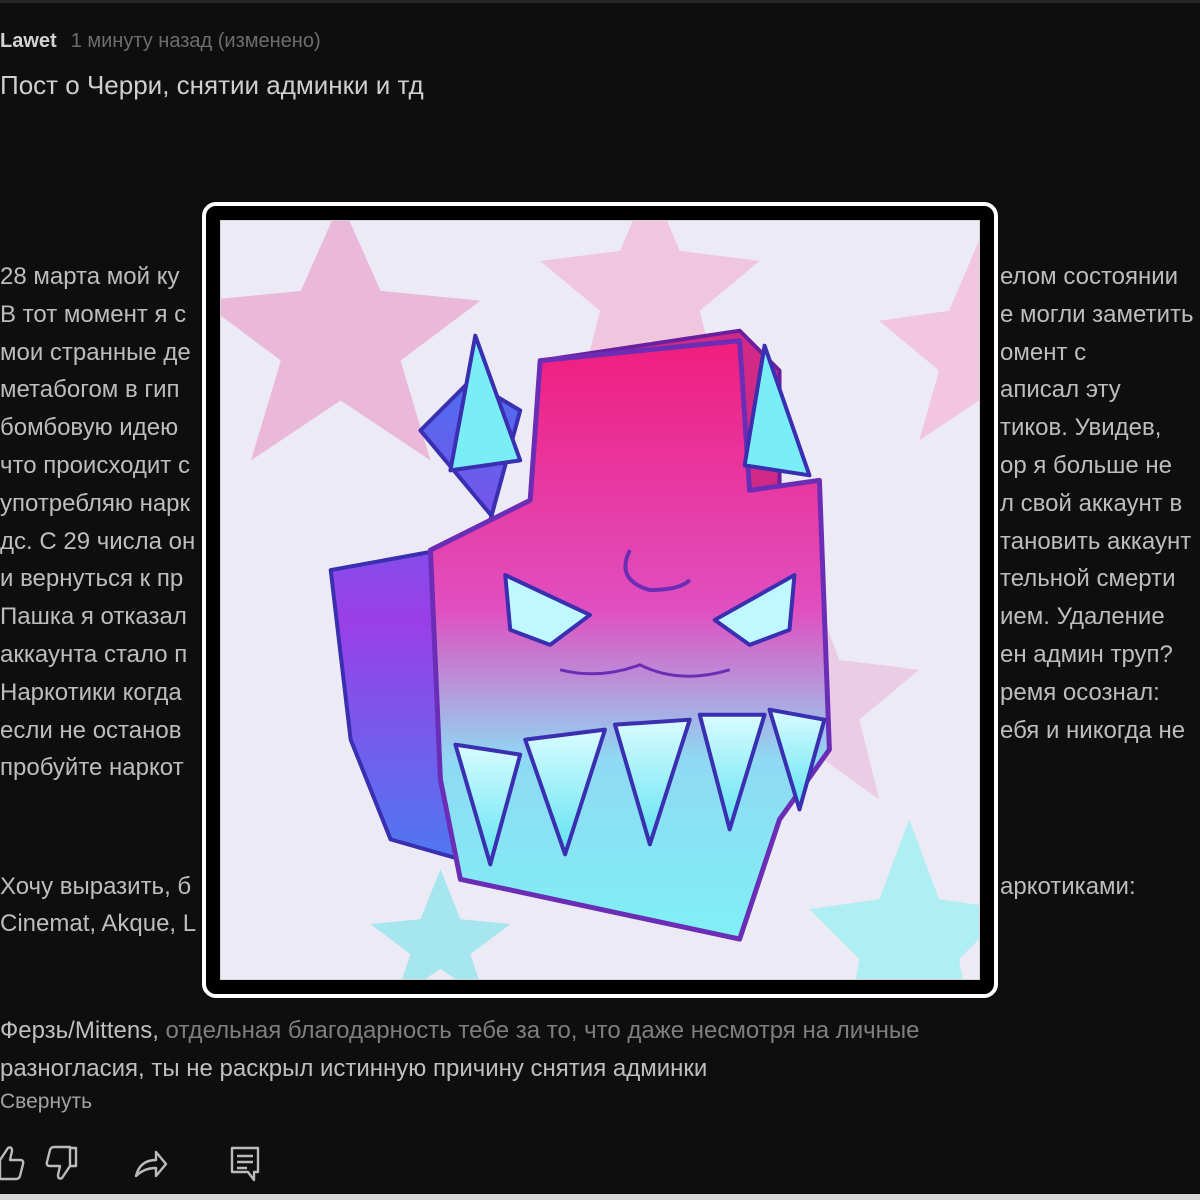 The width and height of the screenshot is (1200, 1200). I want to click on body-line-left: Пашка я отказал, so click(93, 617).